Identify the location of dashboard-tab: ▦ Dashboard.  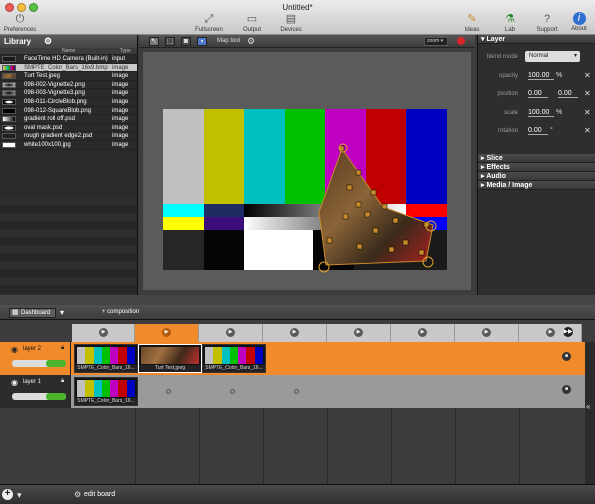
(32, 313).